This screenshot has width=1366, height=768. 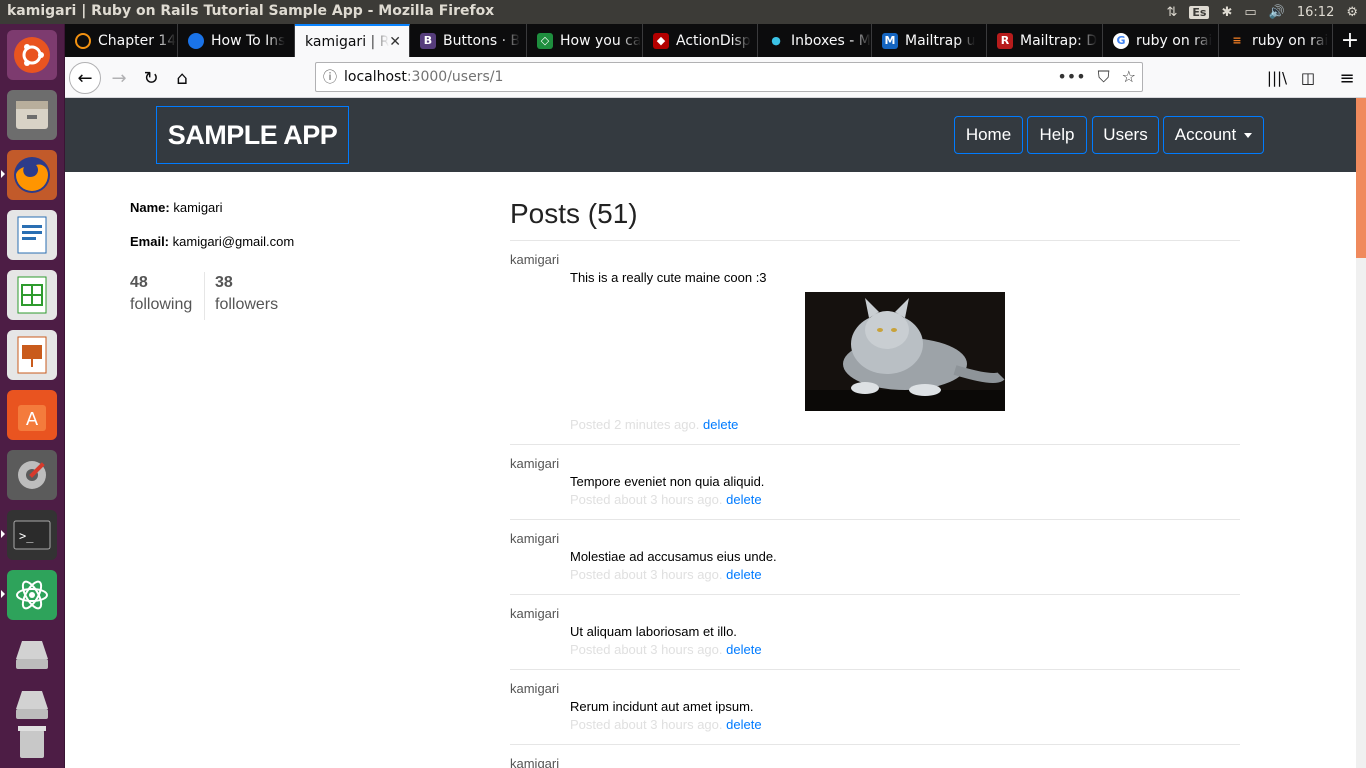 What do you see at coordinates (32, 295) in the screenshot?
I see `libreoffice-calc-icon` at bounding box center [32, 295].